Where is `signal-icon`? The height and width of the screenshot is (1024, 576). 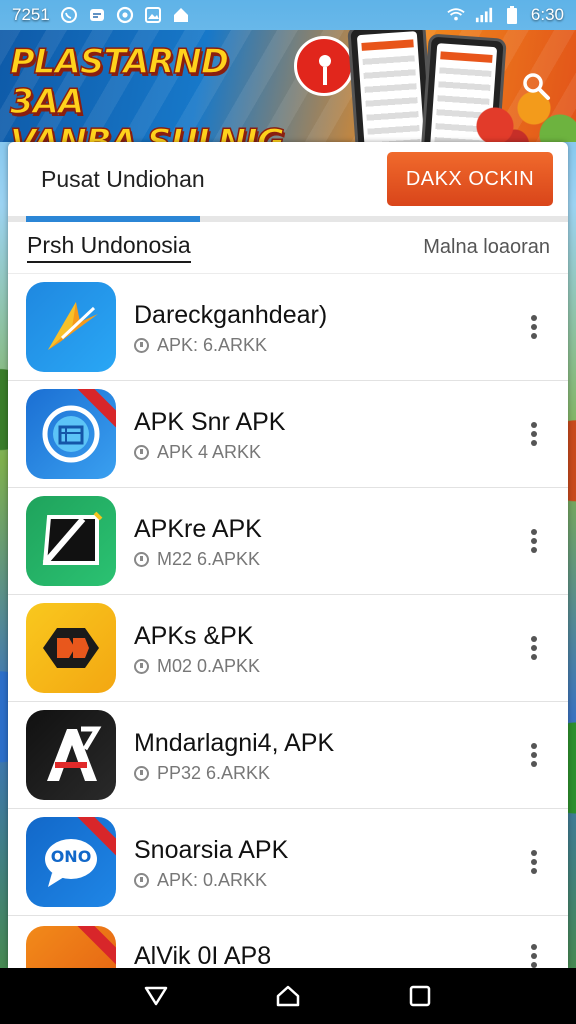
signal-icon is located at coordinates (484, 15).